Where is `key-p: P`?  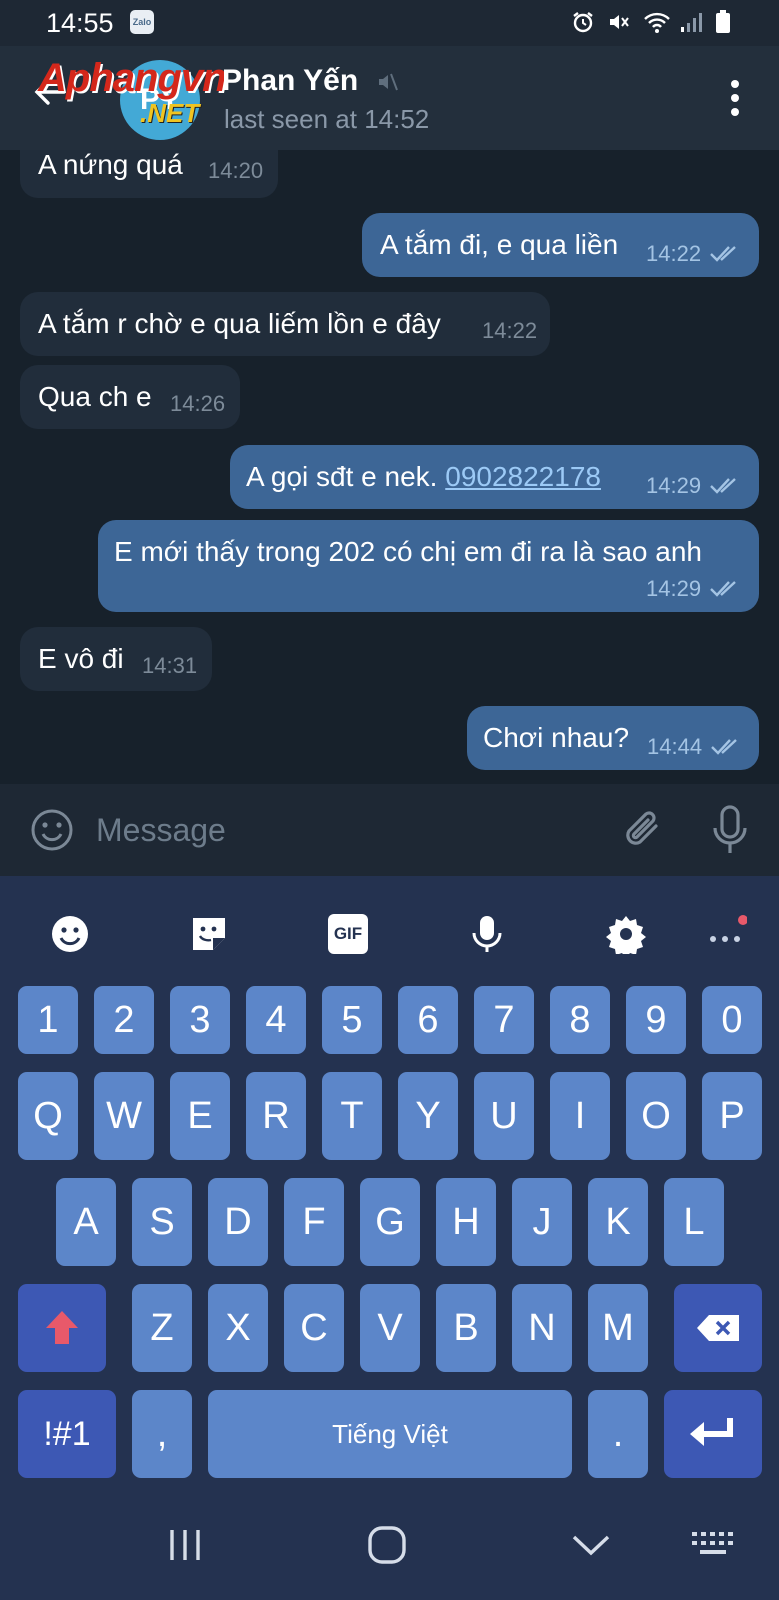
key-p: P is located at coordinates (732, 1116).